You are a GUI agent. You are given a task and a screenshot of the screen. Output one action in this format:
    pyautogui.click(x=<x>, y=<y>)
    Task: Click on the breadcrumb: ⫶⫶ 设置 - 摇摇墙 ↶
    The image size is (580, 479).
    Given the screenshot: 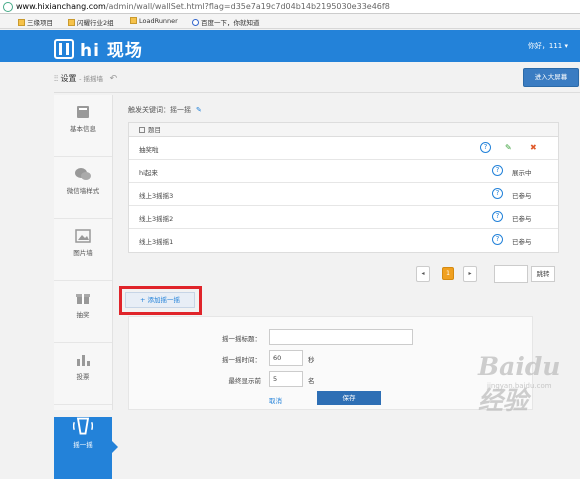 What is the action you would take?
    pyautogui.click(x=85, y=78)
    